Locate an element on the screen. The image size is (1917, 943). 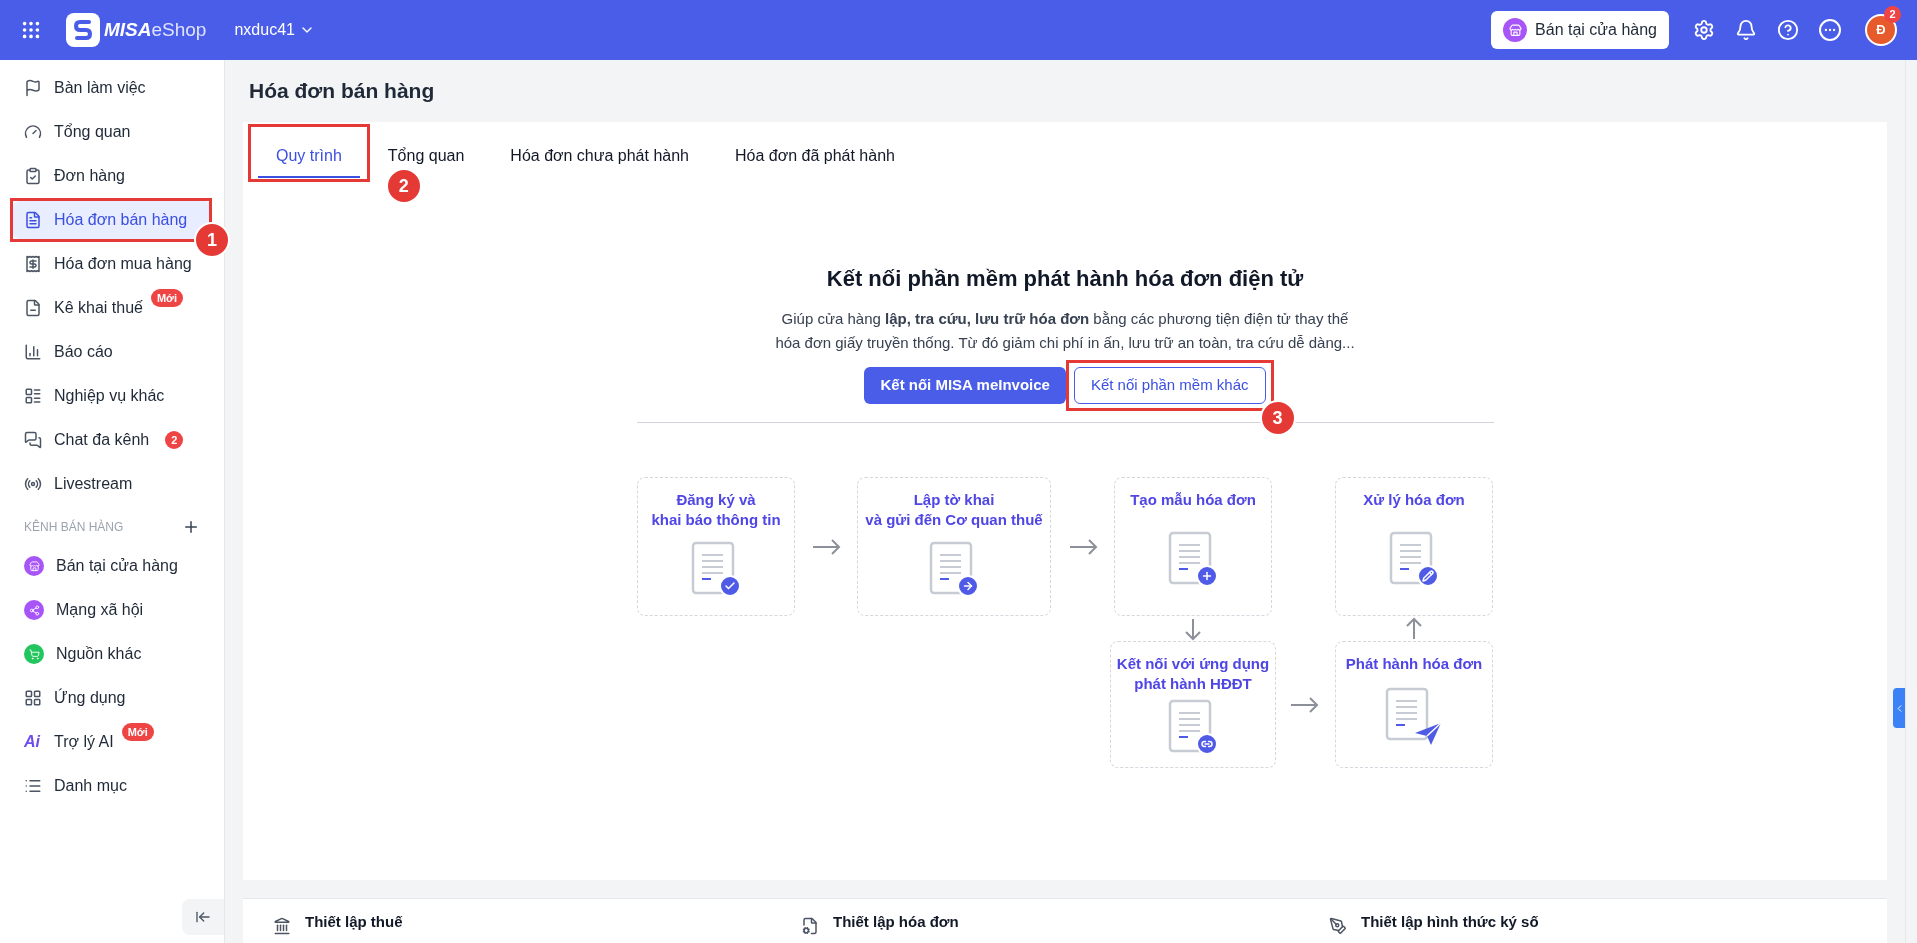
document-send-icon is located at coordinates (1414, 716).